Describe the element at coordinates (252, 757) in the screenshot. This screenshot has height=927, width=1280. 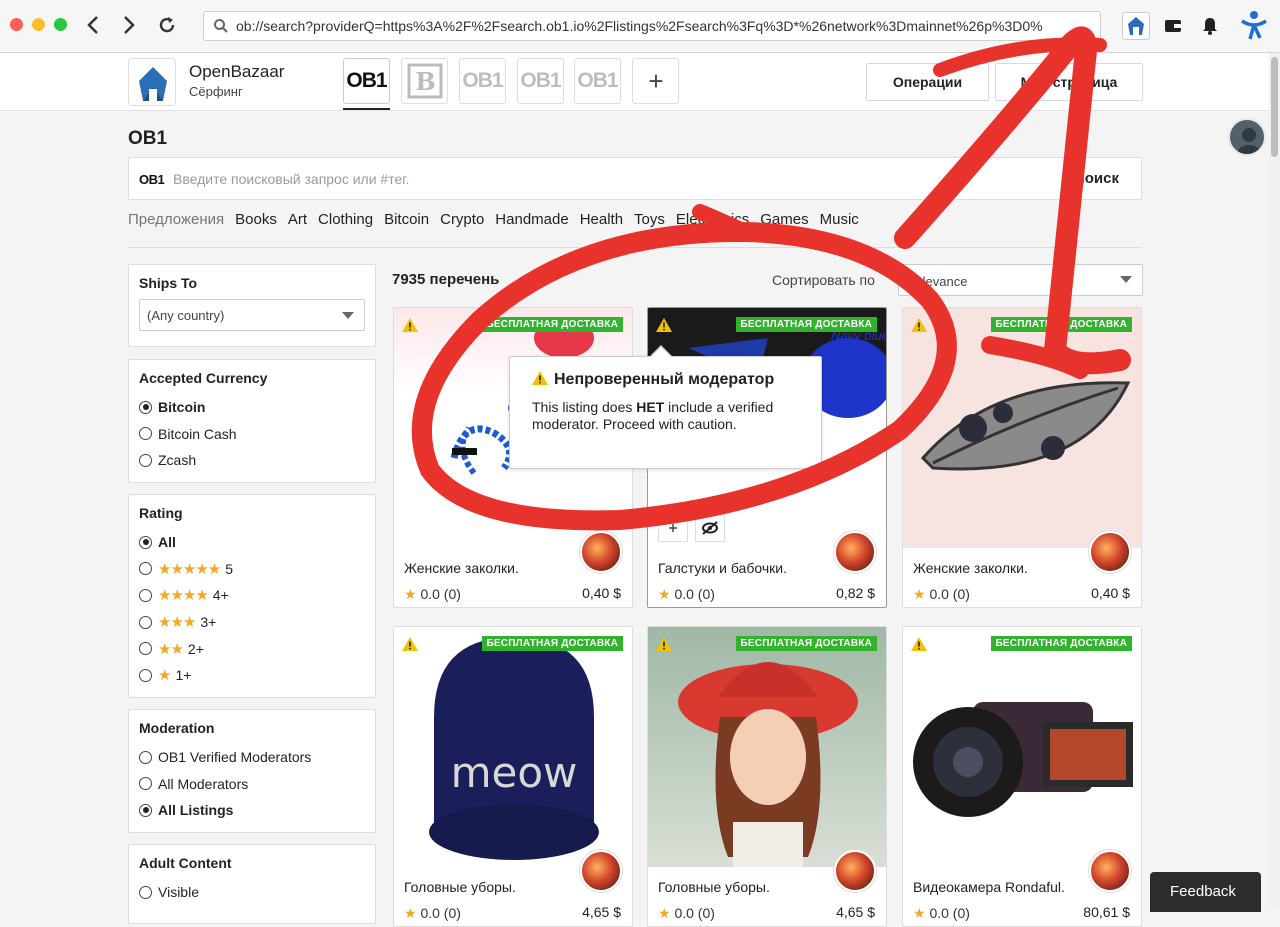
I see `moderation-option-verified: OB1 Verified Moderators` at that location.